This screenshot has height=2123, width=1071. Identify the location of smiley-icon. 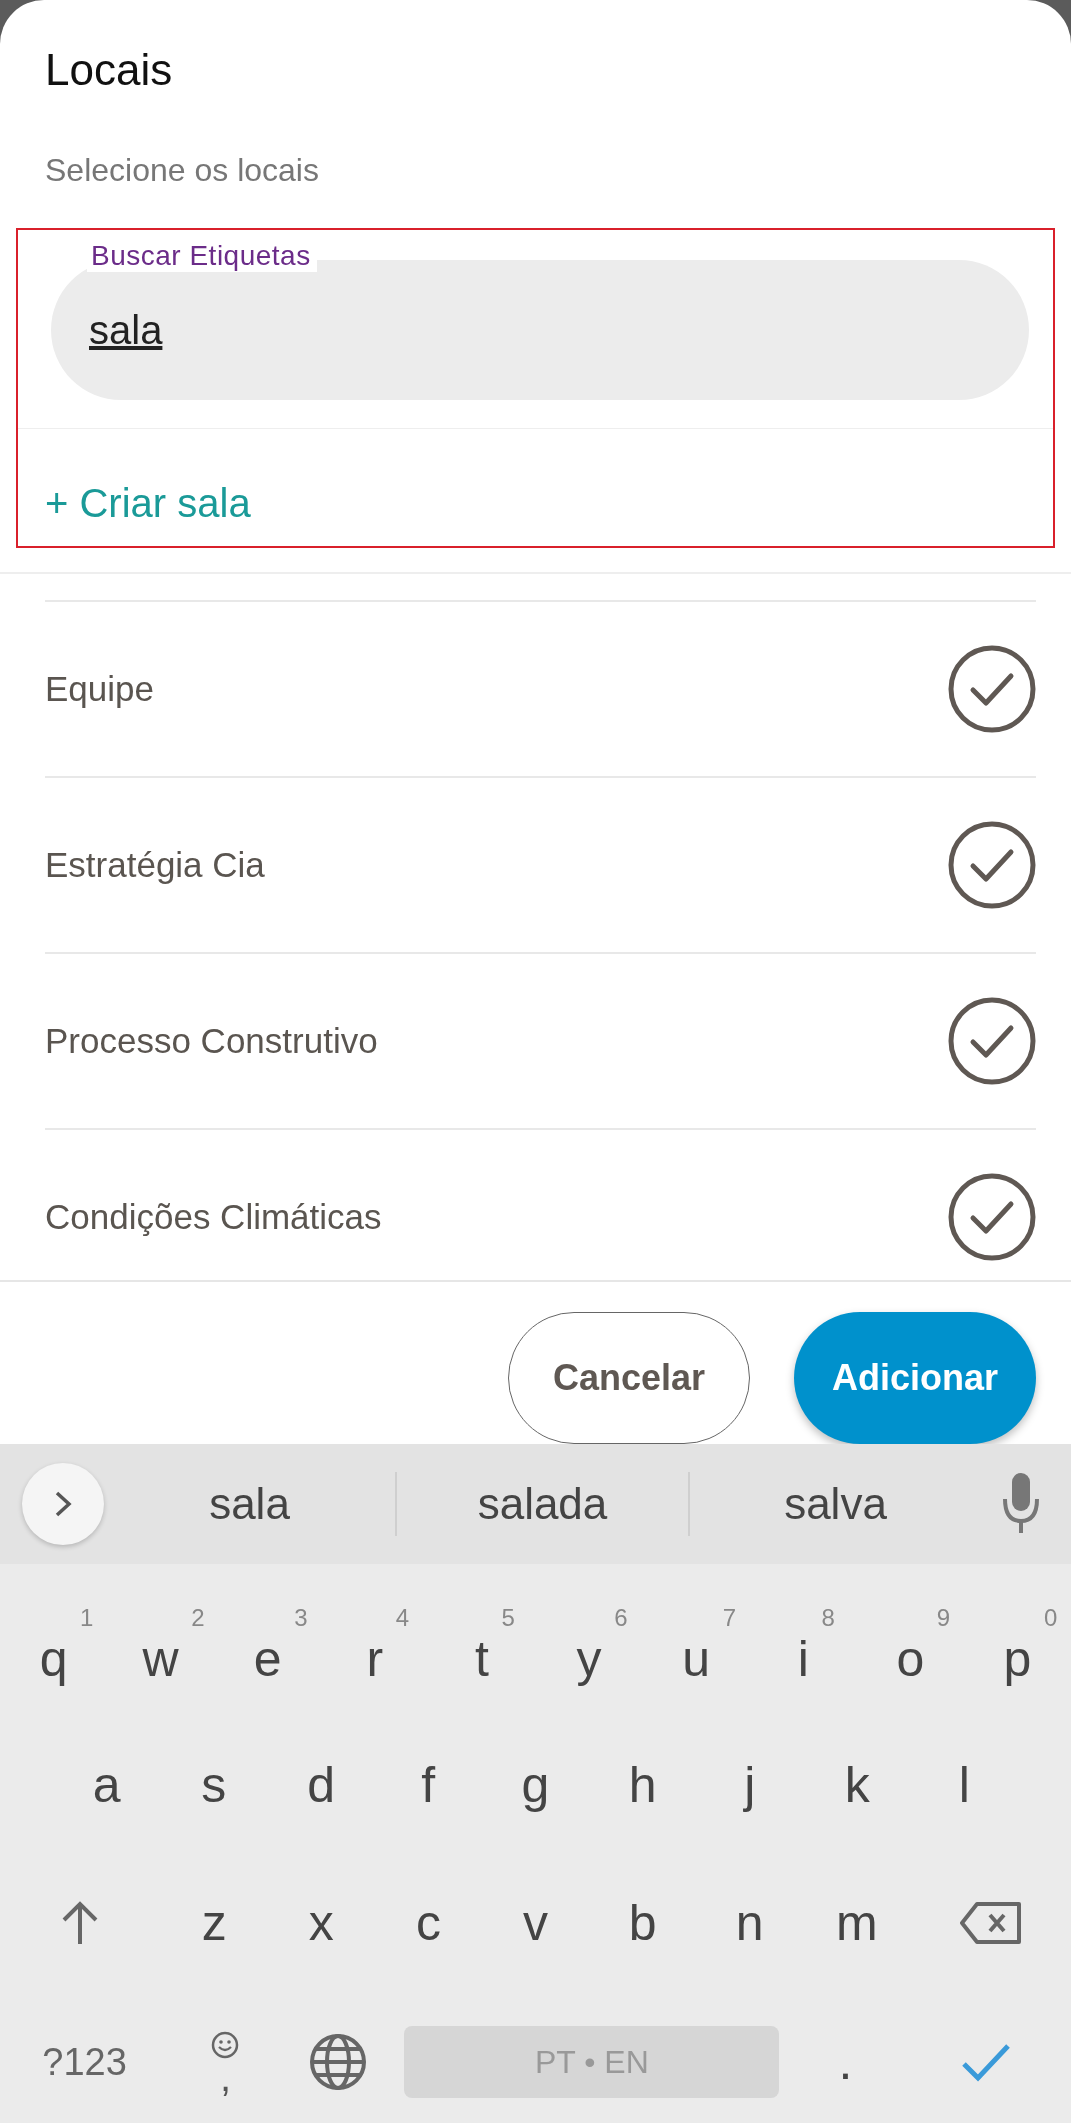
(225, 2045).